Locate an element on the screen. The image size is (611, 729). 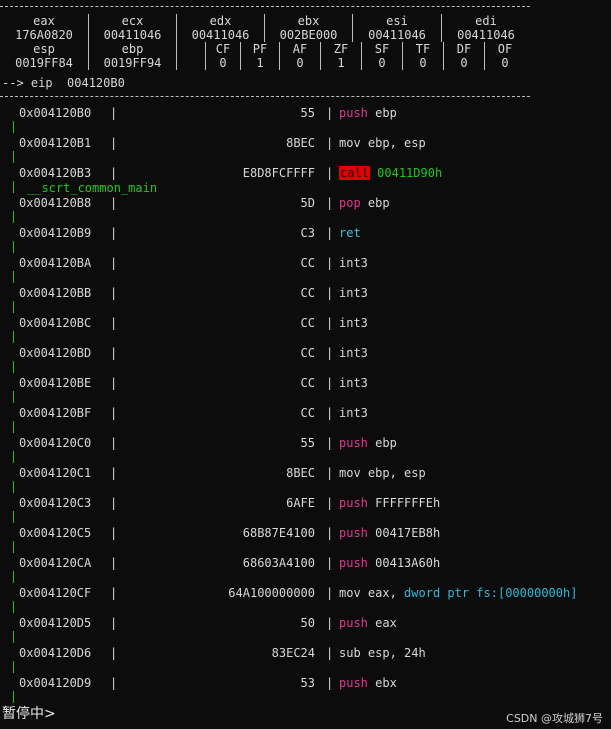
flag-value-zf: 1 is located at coordinates (341, 63).